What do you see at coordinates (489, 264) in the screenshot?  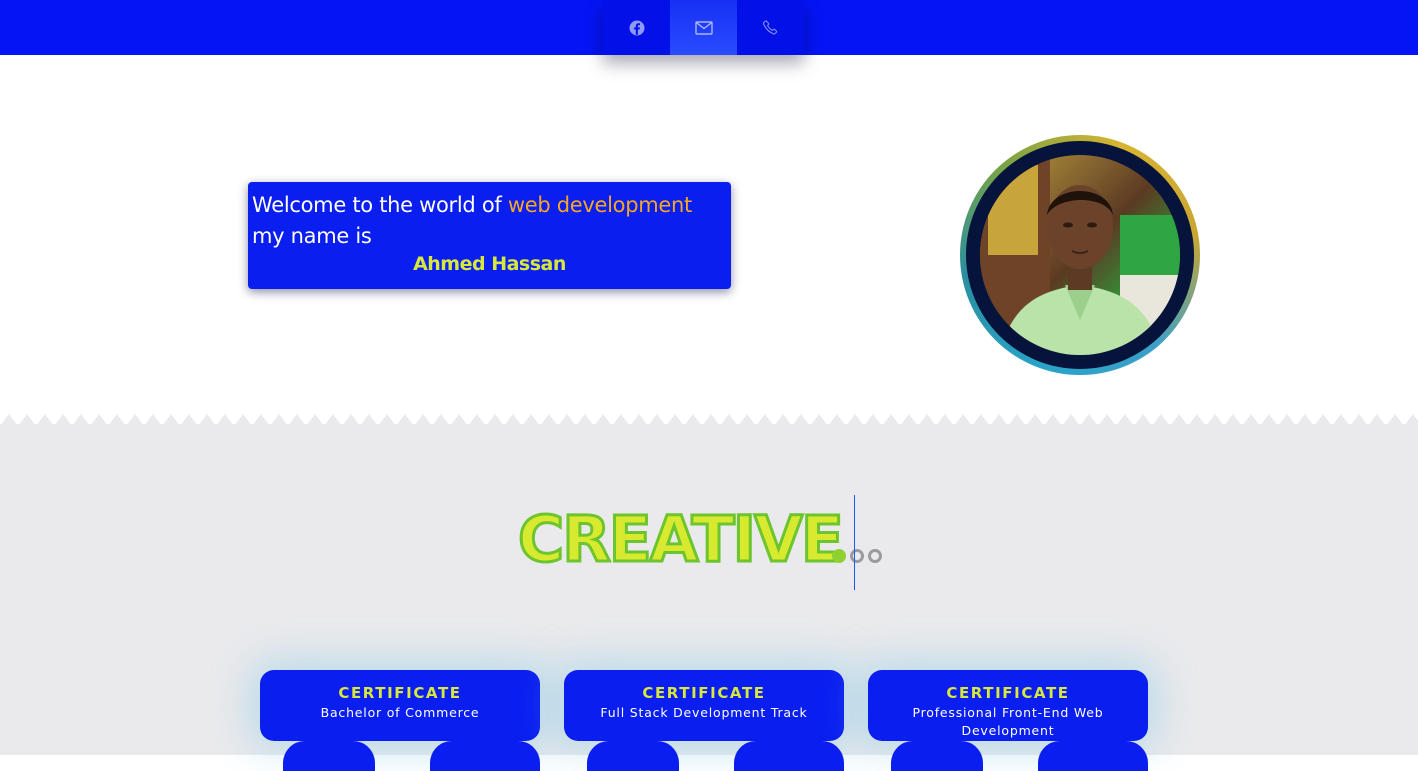 I see `owner-name: Ahmed Hassan` at bounding box center [489, 264].